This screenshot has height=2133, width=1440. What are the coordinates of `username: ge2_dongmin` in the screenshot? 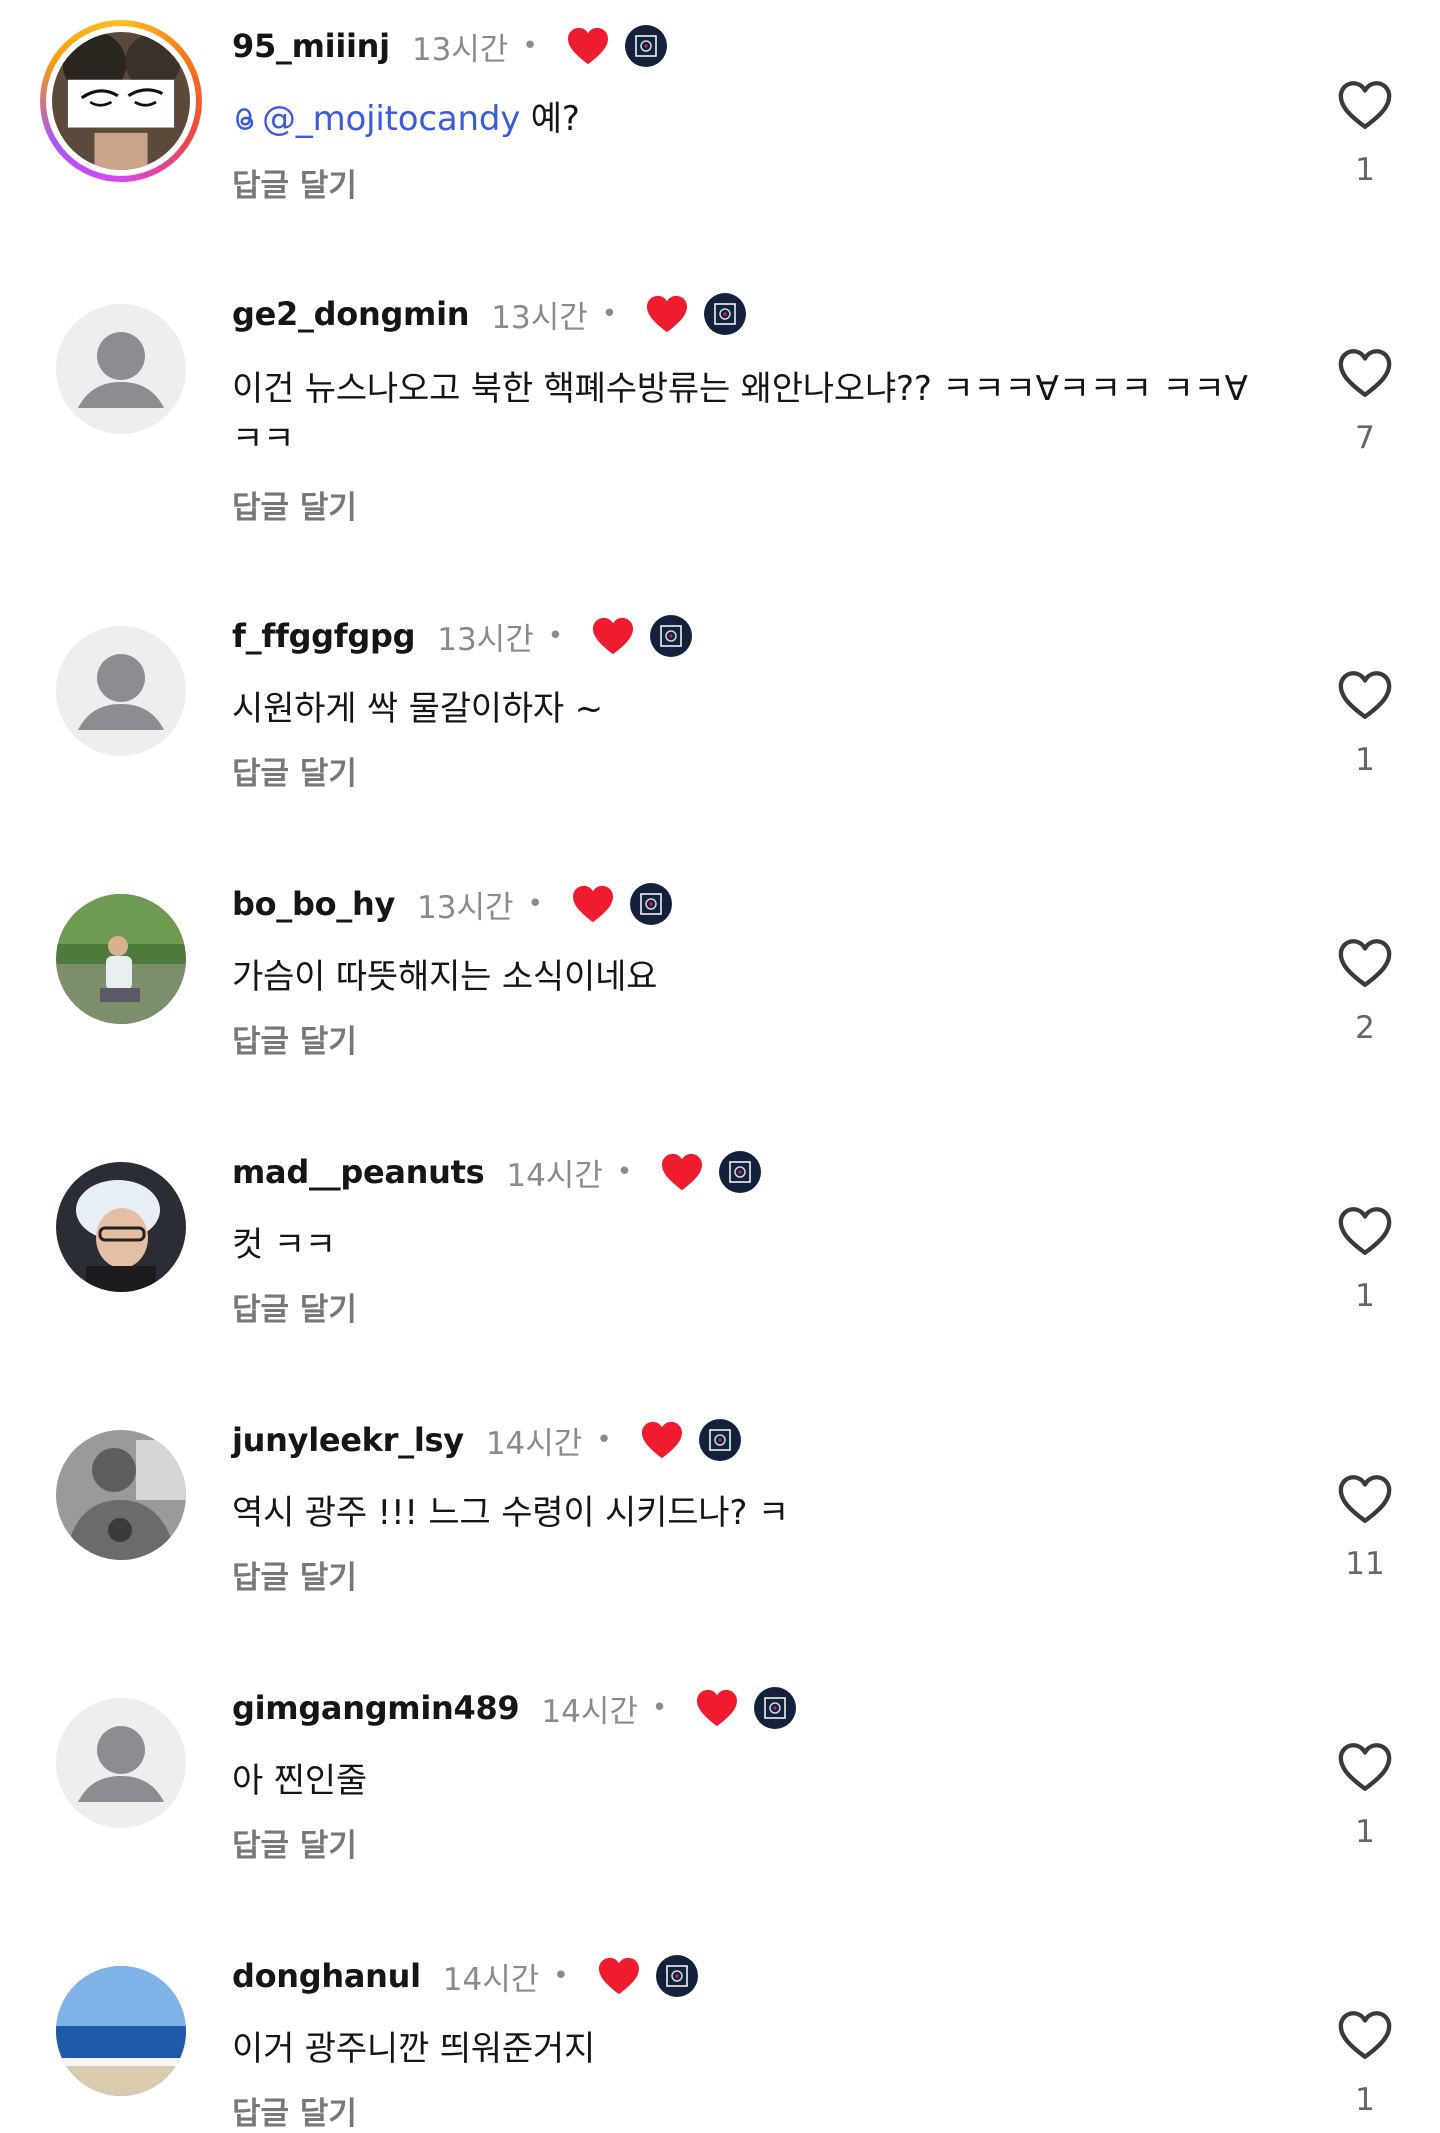 It's located at (351, 314).